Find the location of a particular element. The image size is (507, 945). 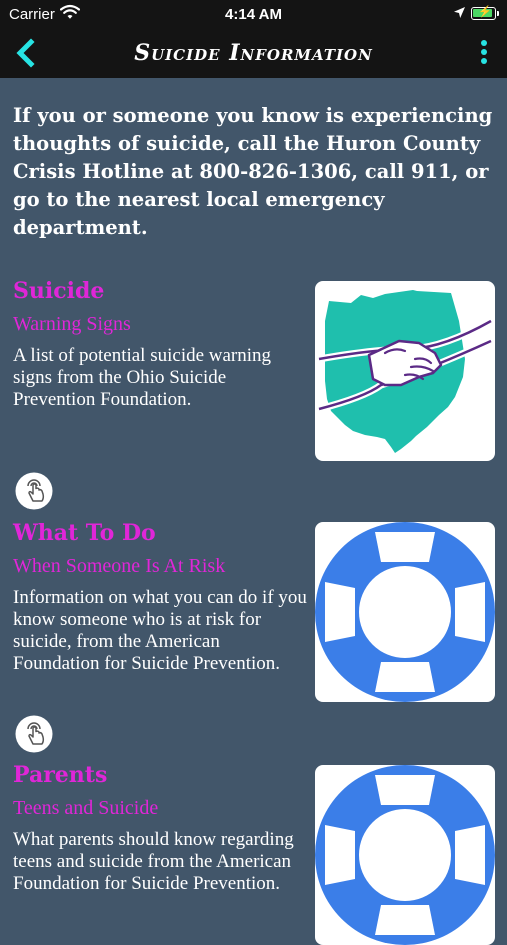

more-options-button is located at coordinates (484, 53).